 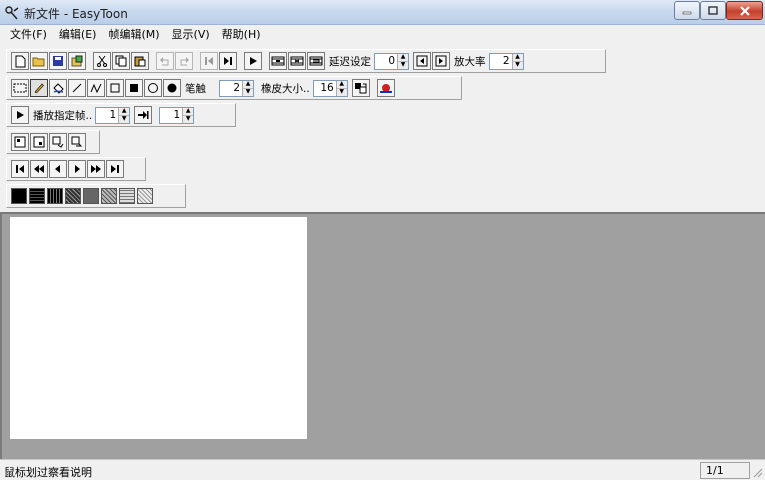 I want to click on play-to-end-button, so click(x=143, y=115).